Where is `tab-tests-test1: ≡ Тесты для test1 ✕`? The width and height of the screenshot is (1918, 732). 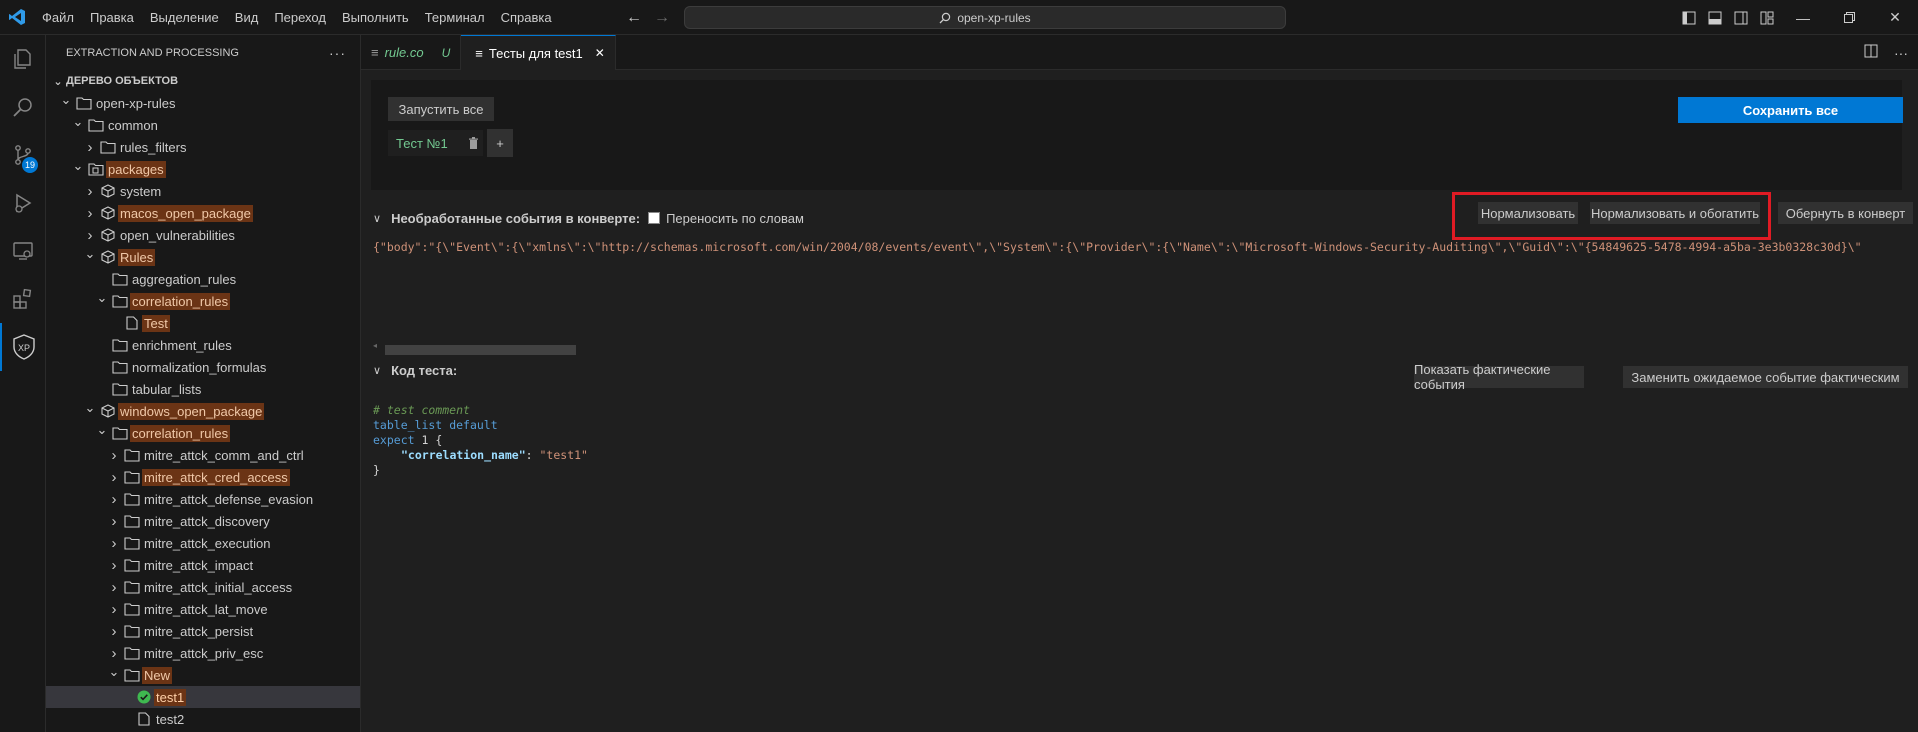 tab-tests-test1: ≡ Тесты для test1 ✕ is located at coordinates (538, 52).